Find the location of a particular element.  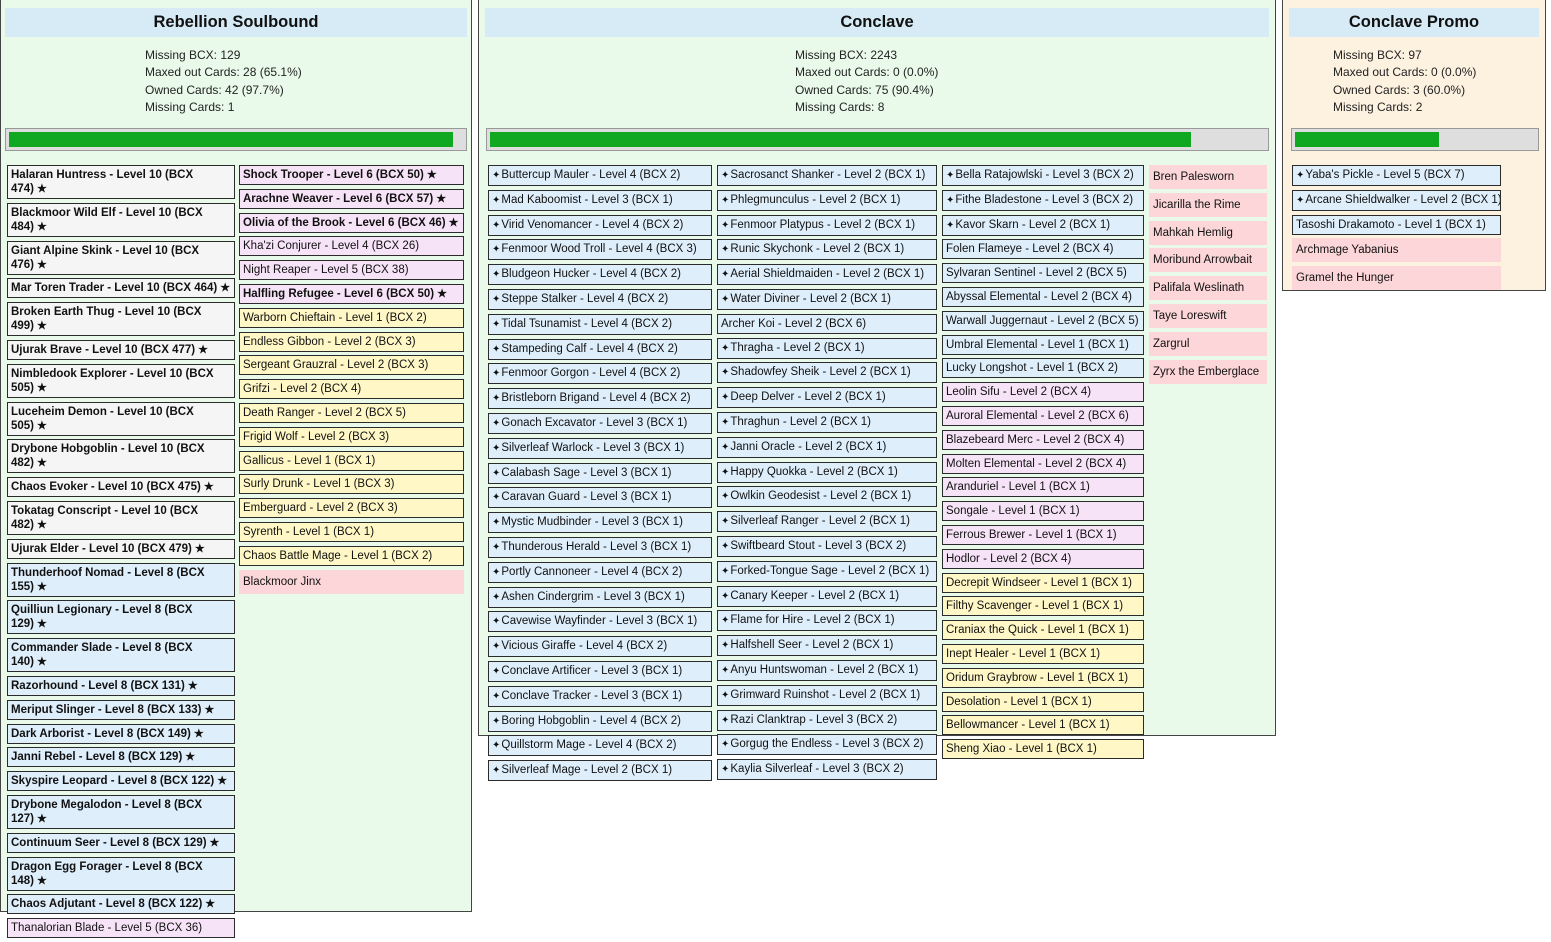

missing-card-item: Bren Palesworn is located at coordinates (1208, 177).